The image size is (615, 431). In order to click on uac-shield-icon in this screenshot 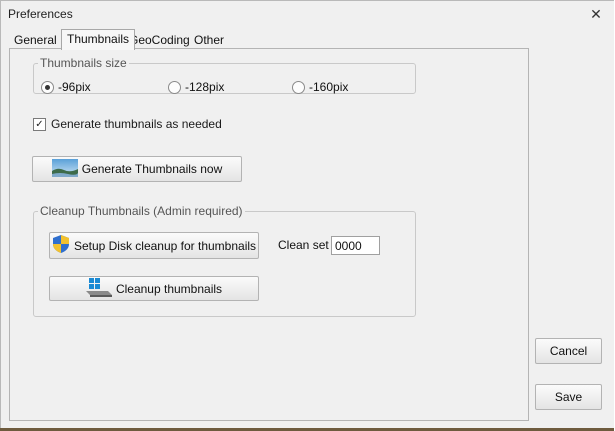, I will do `click(61, 245)`.